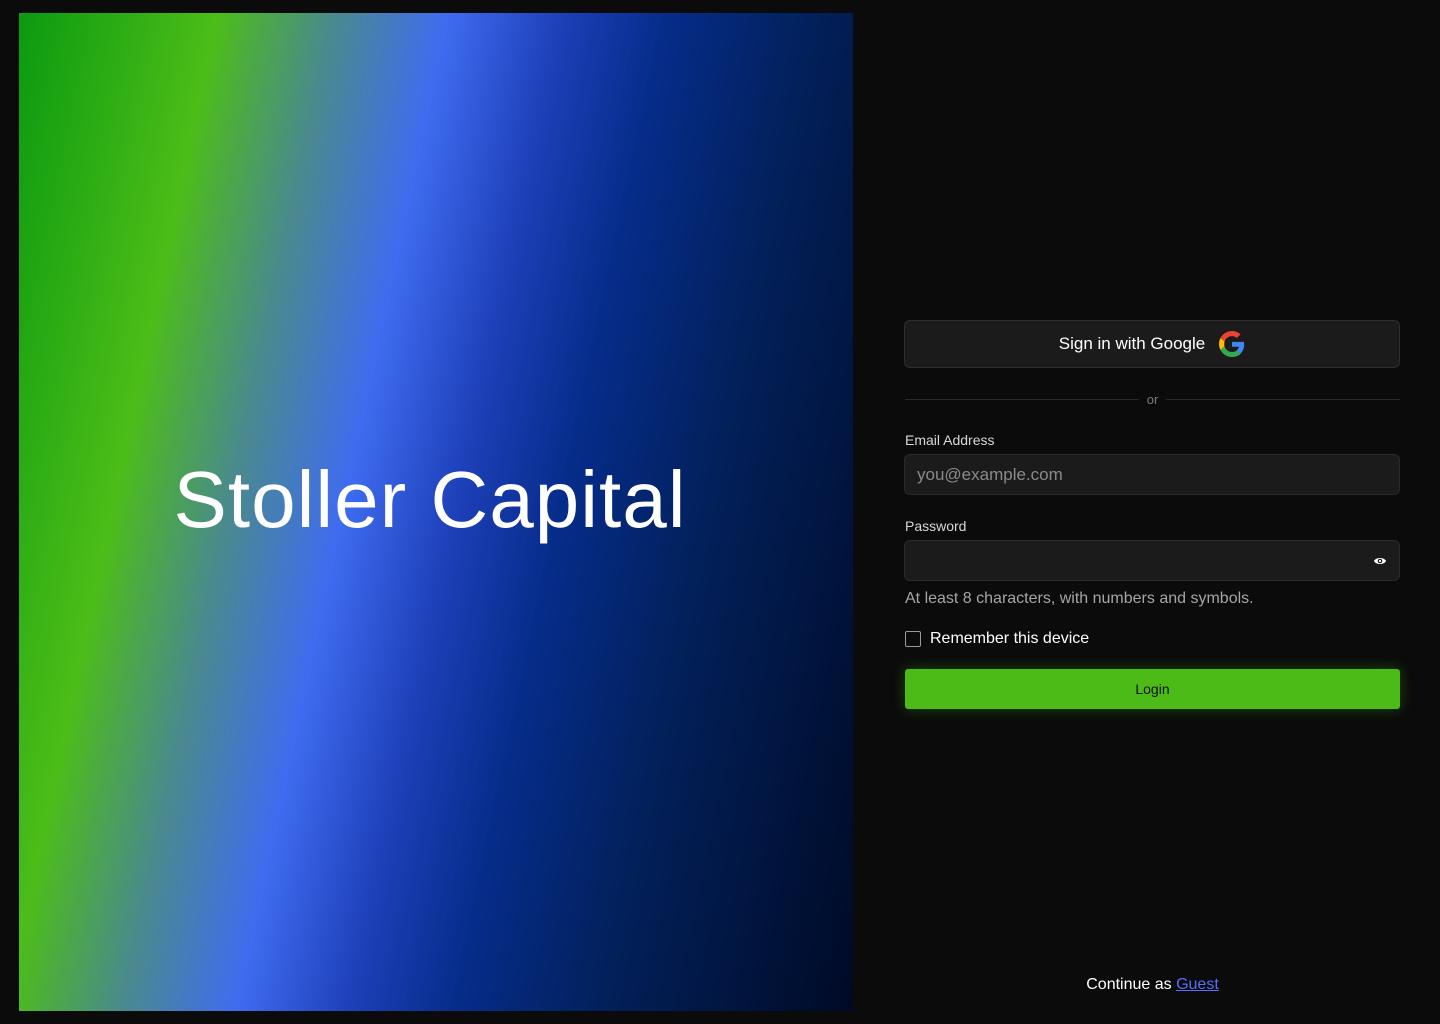 The height and width of the screenshot is (1024, 1440). I want to click on google-g-icon, so click(1232, 344).